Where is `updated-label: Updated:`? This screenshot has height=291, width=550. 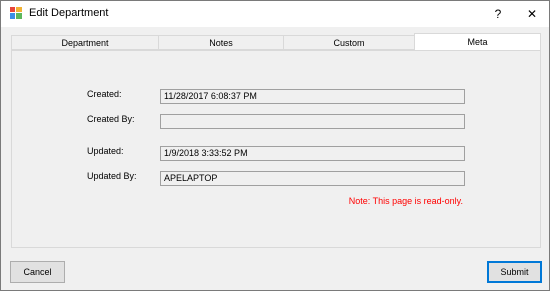 updated-label: Updated: is located at coordinates (105, 151).